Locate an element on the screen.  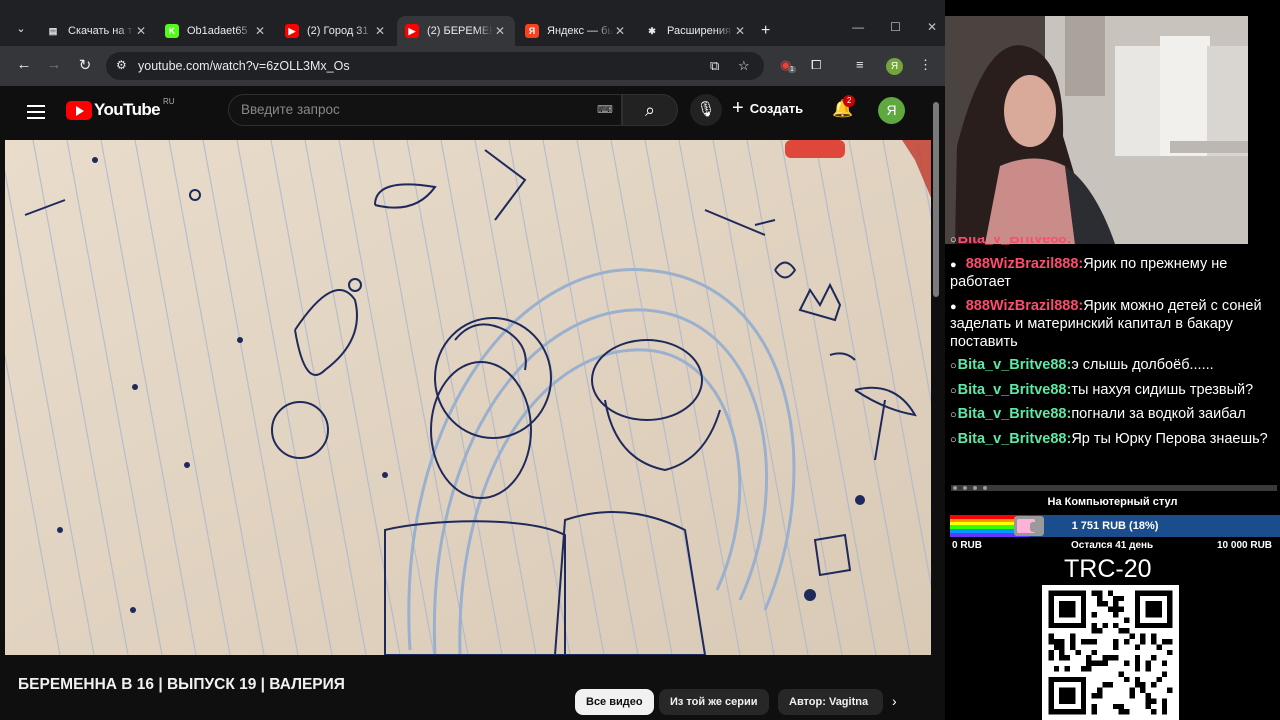
minimize-icon: — is located at coordinates (858, 27).